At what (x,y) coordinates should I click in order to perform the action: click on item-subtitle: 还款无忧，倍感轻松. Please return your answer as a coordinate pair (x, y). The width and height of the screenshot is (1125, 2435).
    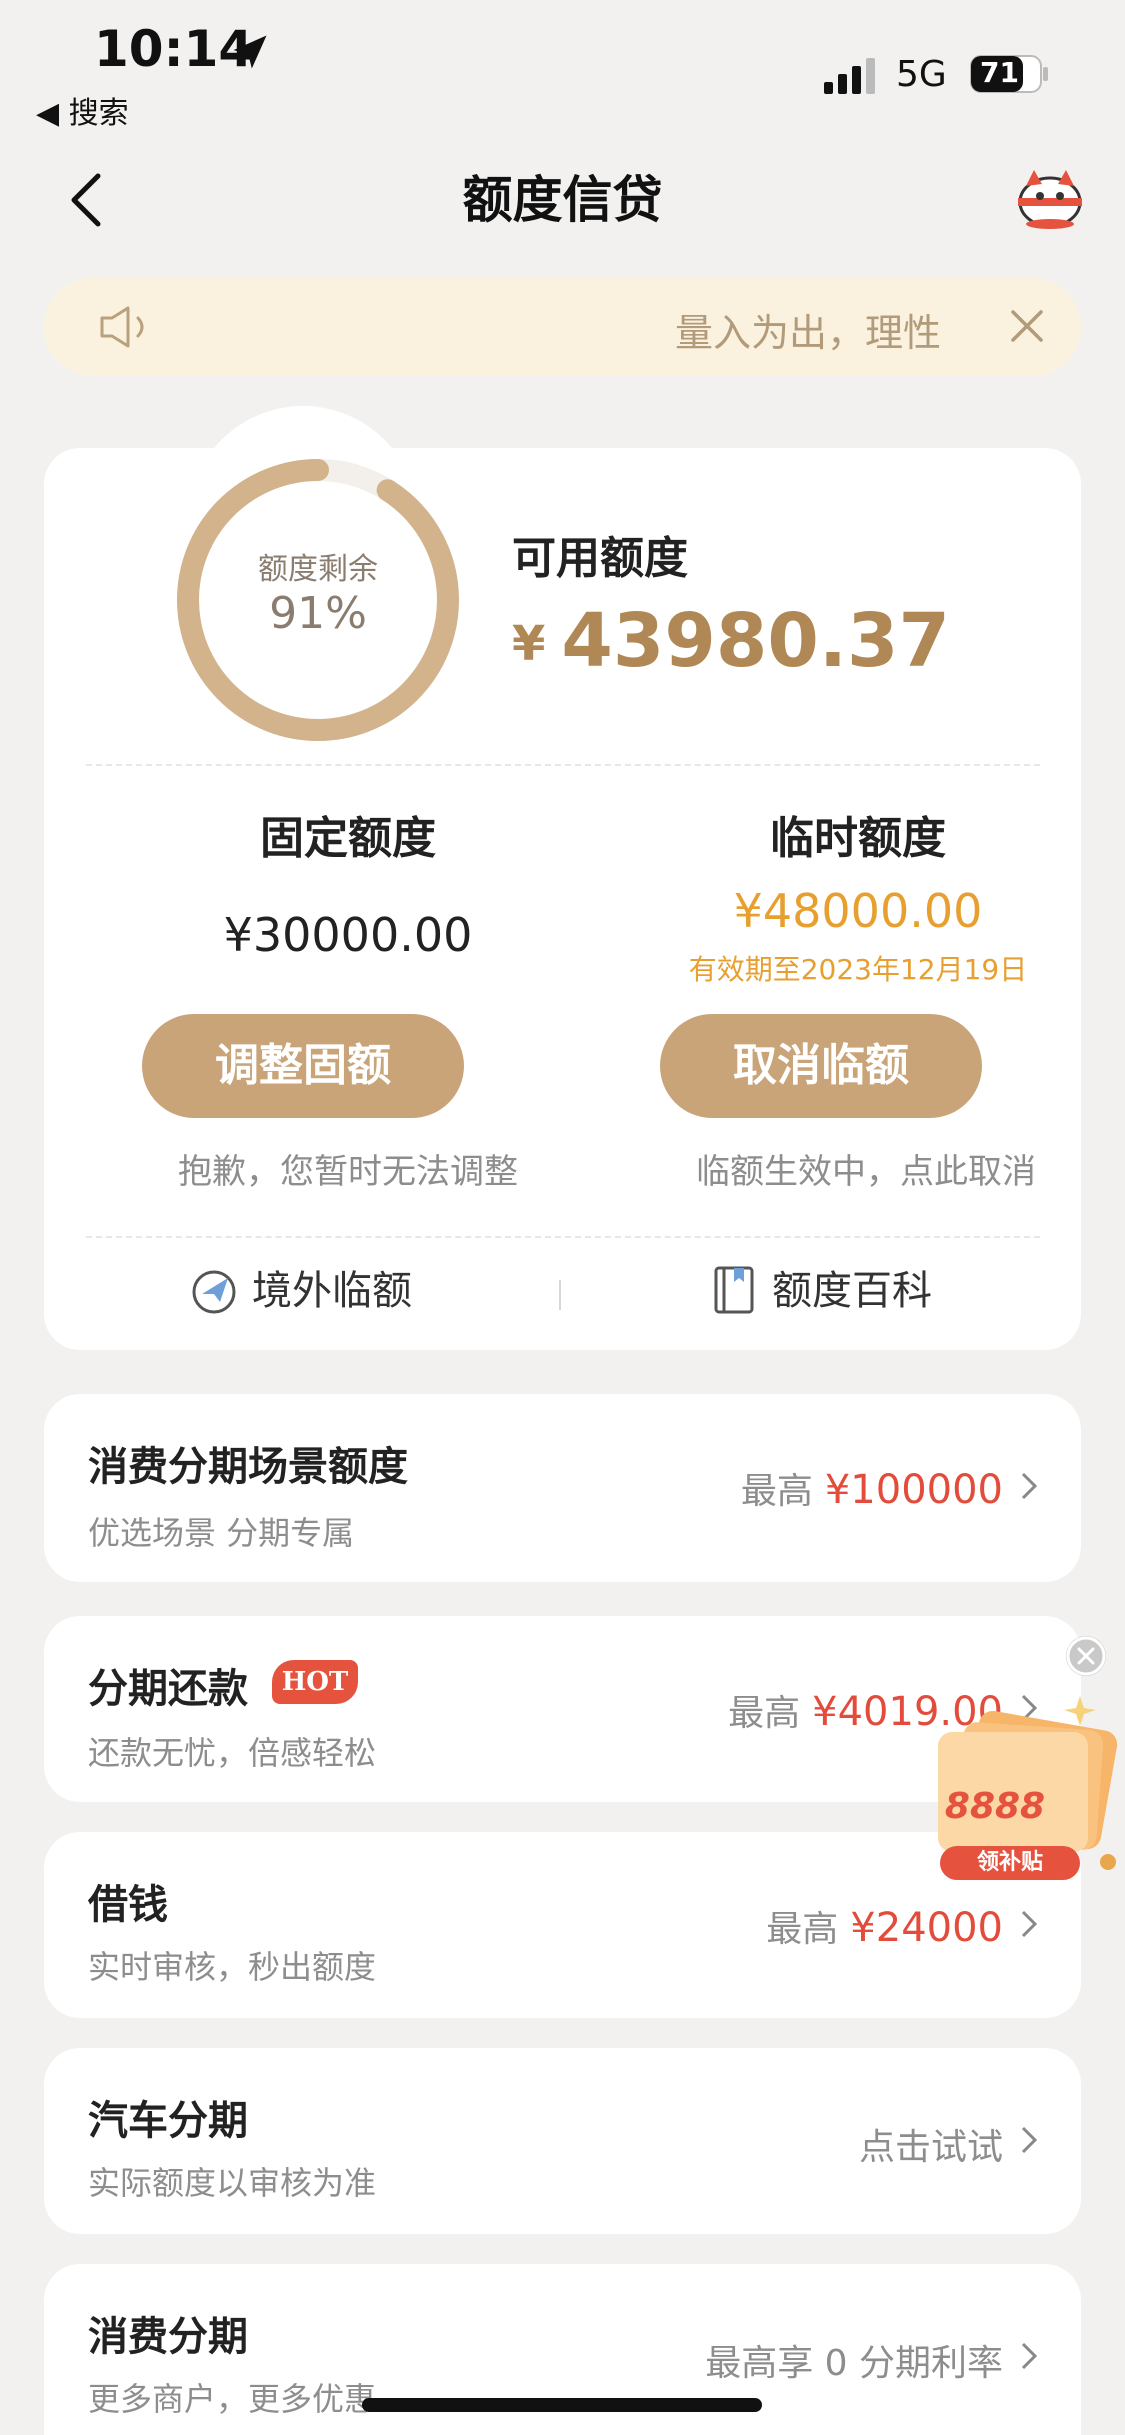
    Looking at the image, I should click on (232, 1753).